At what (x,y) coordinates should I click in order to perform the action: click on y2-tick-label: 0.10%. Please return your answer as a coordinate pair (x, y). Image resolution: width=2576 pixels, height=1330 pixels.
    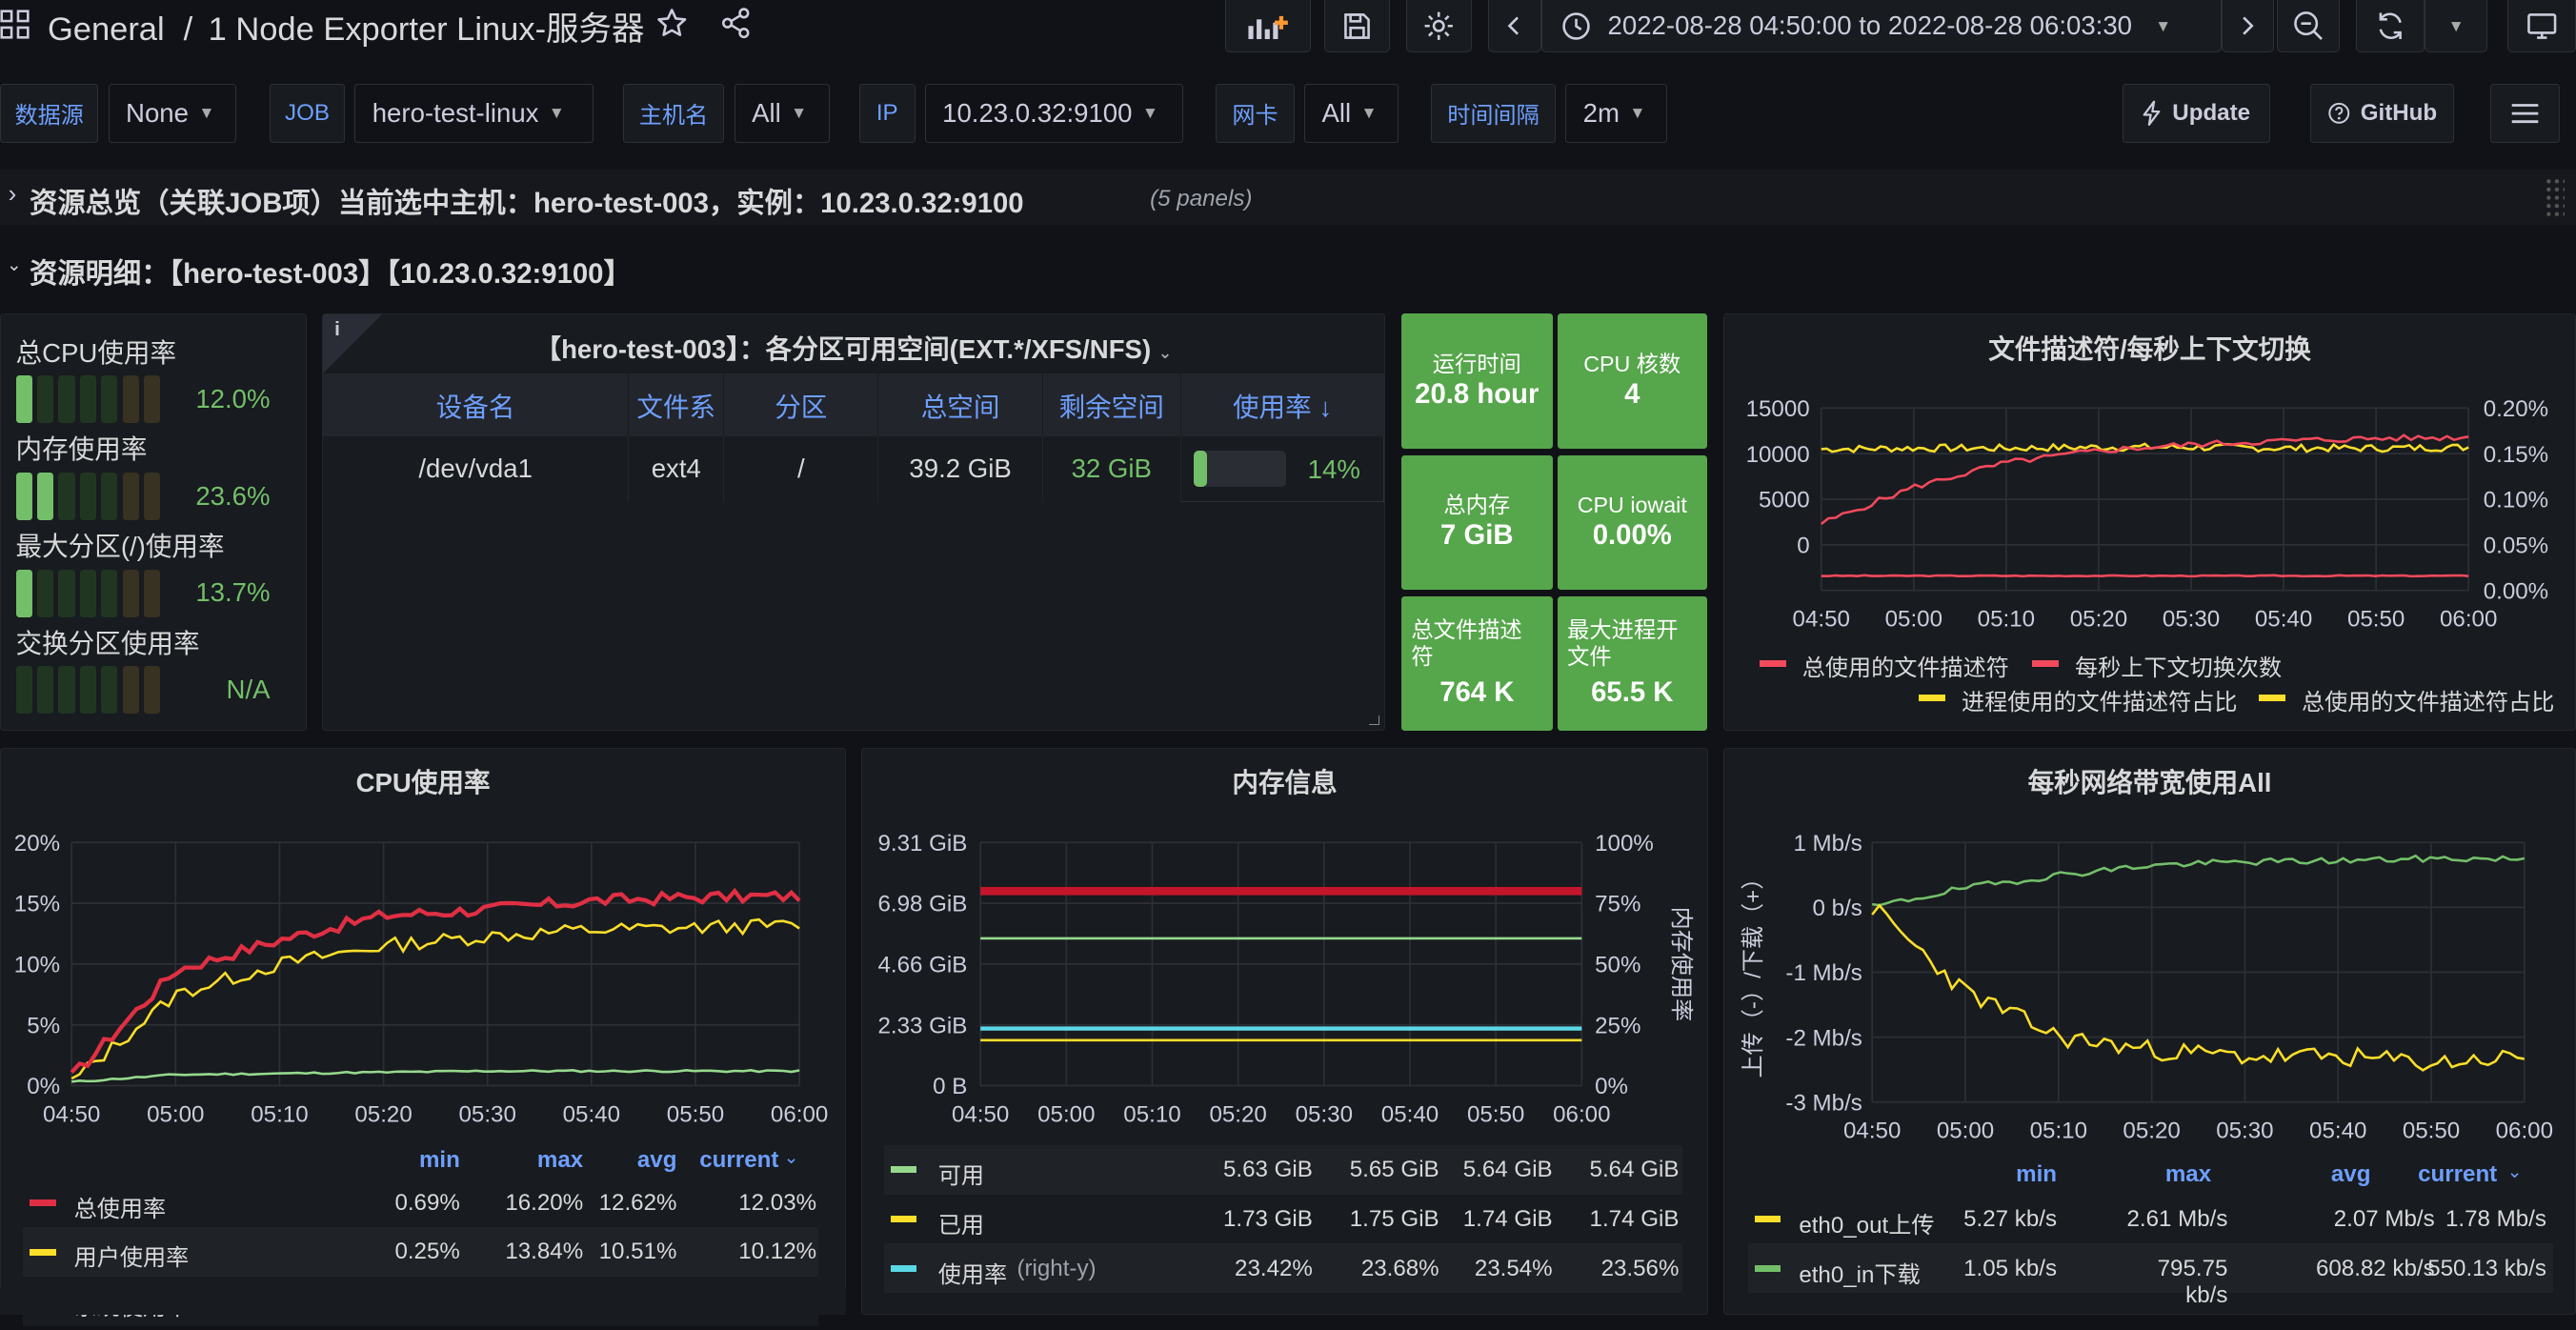
    Looking at the image, I should click on (2516, 501).